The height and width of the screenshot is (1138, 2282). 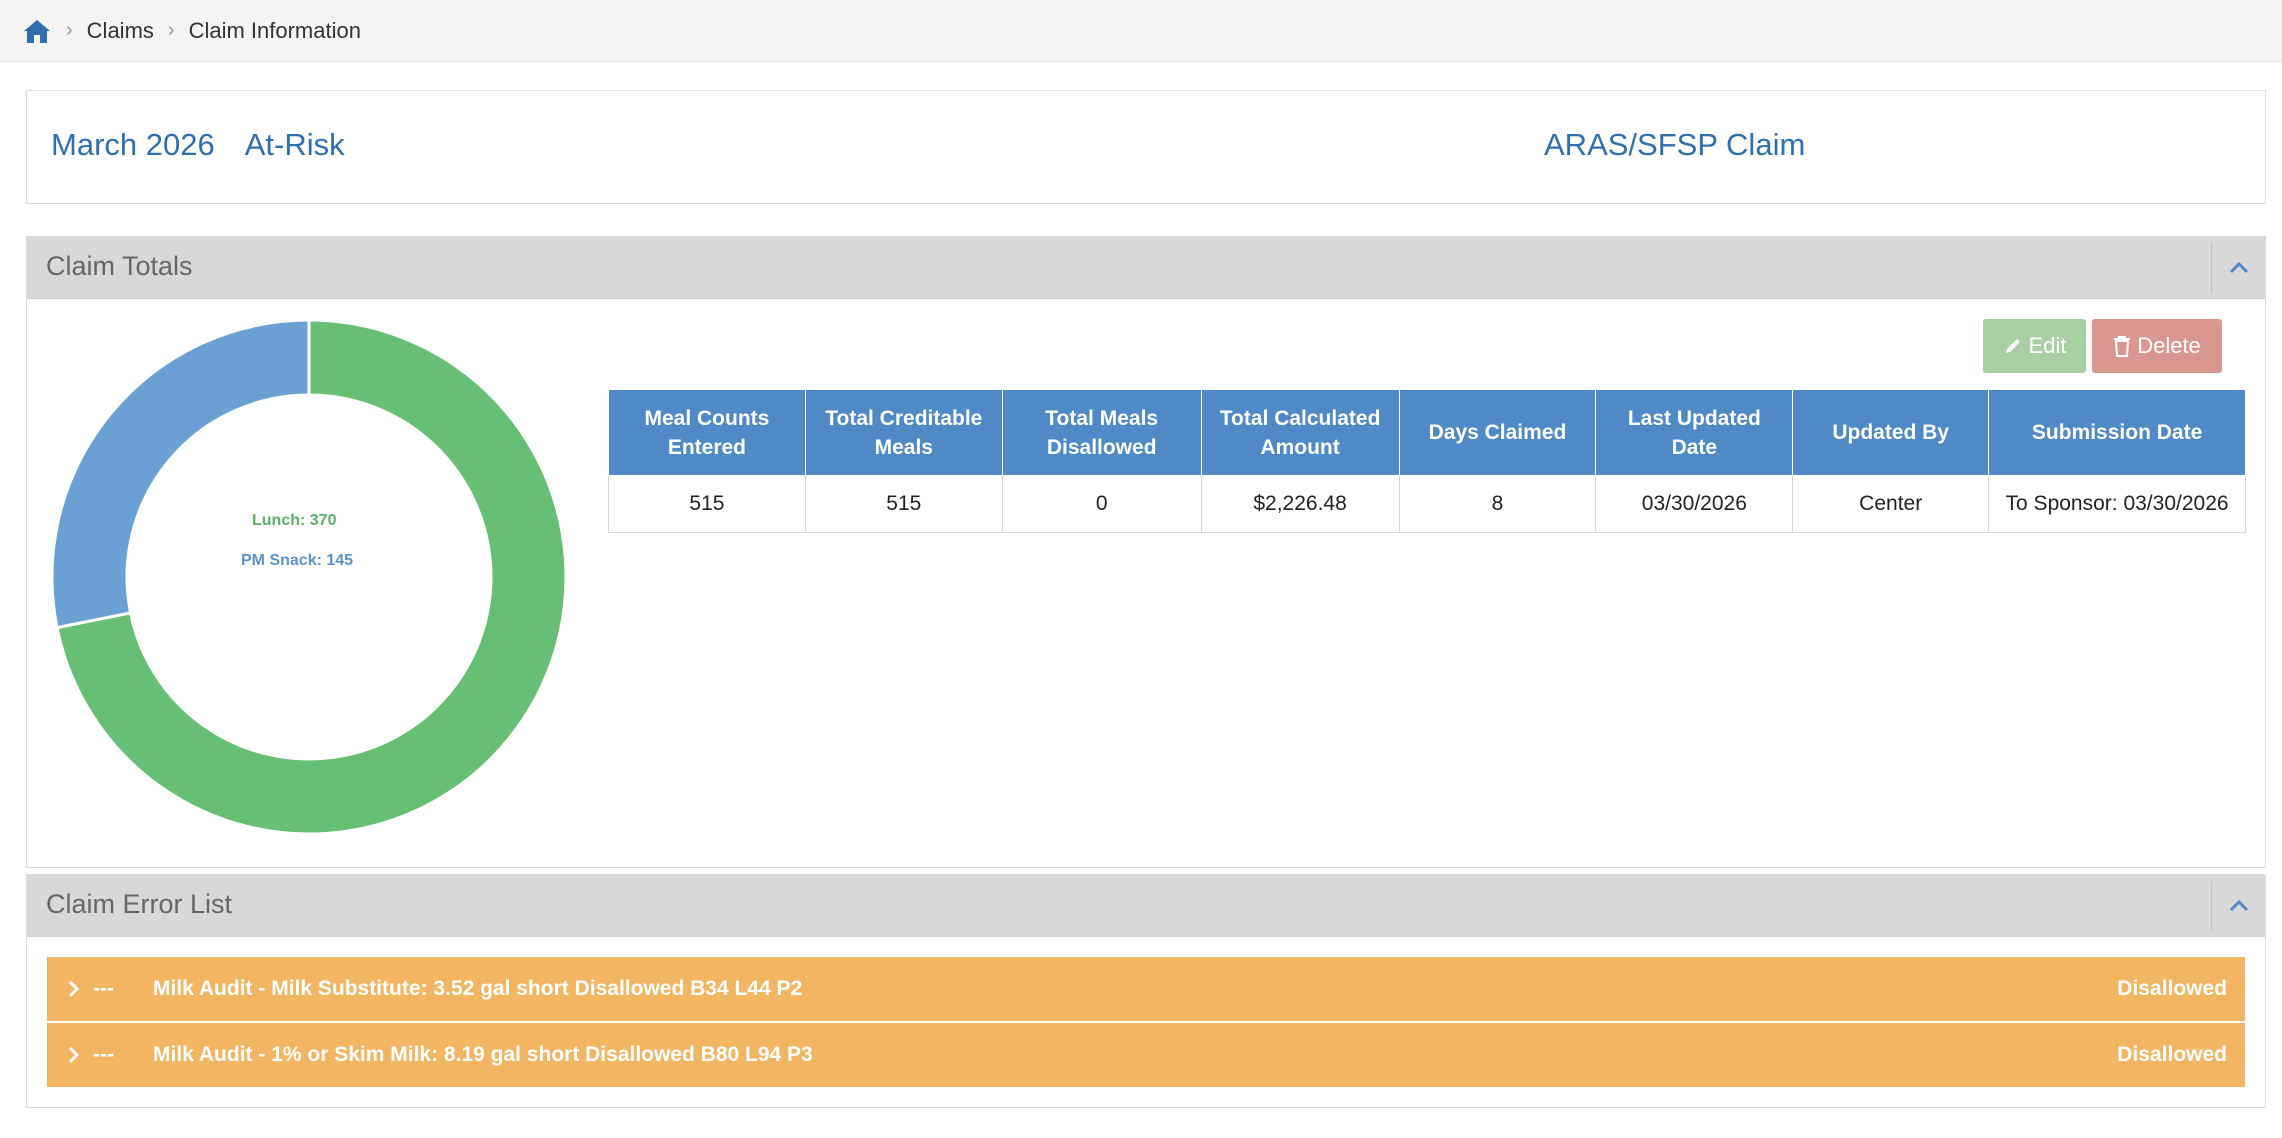 What do you see at coordinates (903, 504) in the screenshot?
I see `cell-total-creditable-meals: 515` at bounding box center [903, 504].